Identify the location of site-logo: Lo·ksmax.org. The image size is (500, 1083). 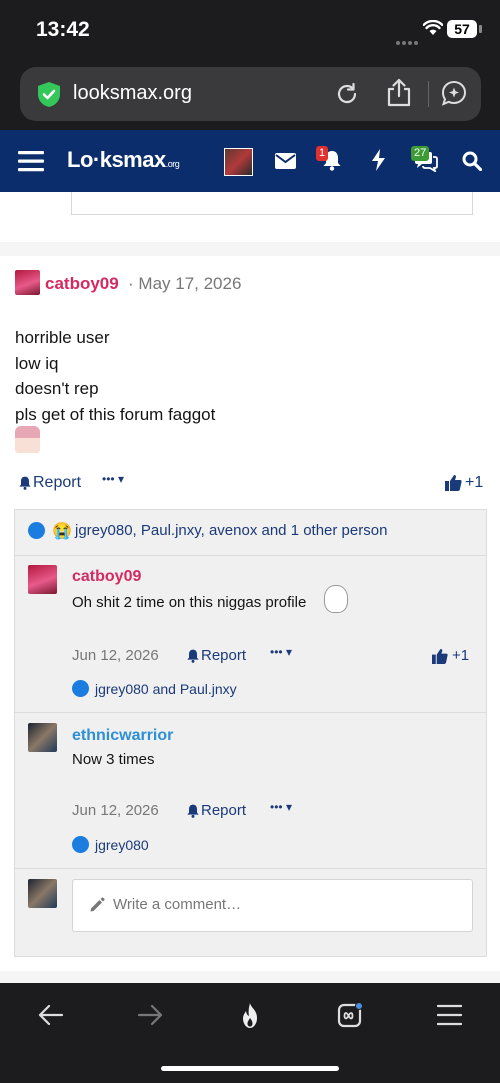
(123, 160).